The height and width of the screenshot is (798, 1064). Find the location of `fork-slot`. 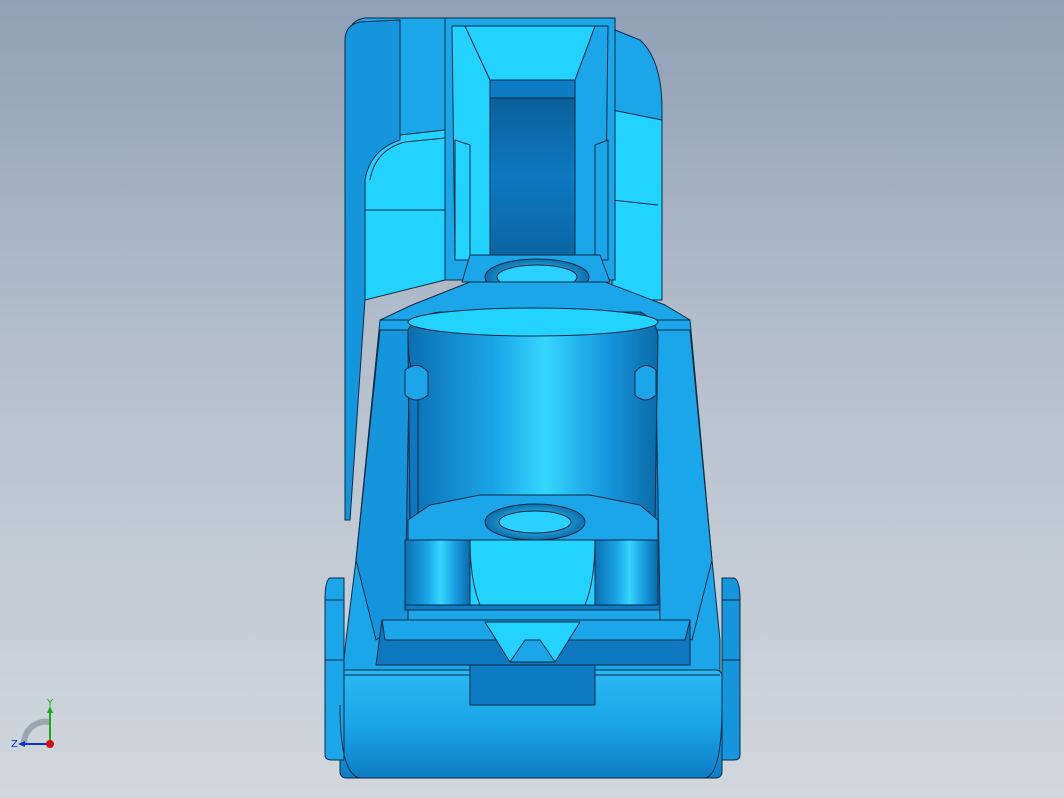

fork-slot is located at coordinates (532, 175).